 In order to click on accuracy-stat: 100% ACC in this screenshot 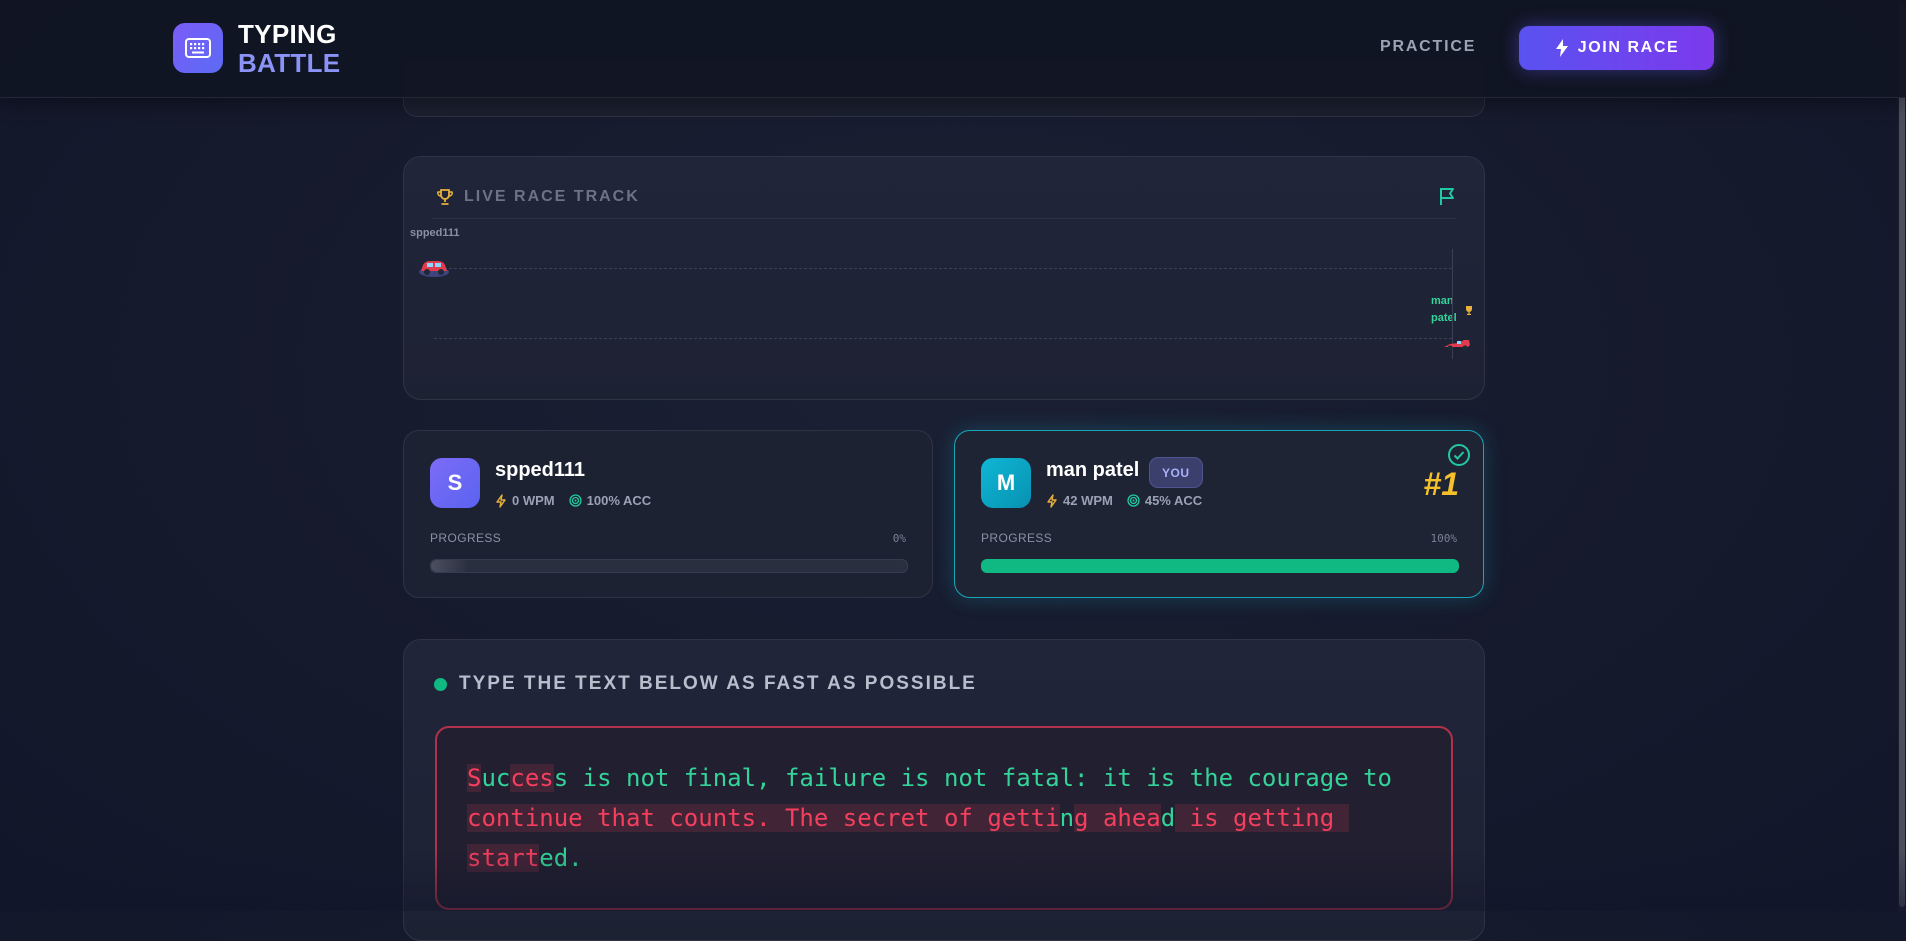, I will do `click(610, 500)`.